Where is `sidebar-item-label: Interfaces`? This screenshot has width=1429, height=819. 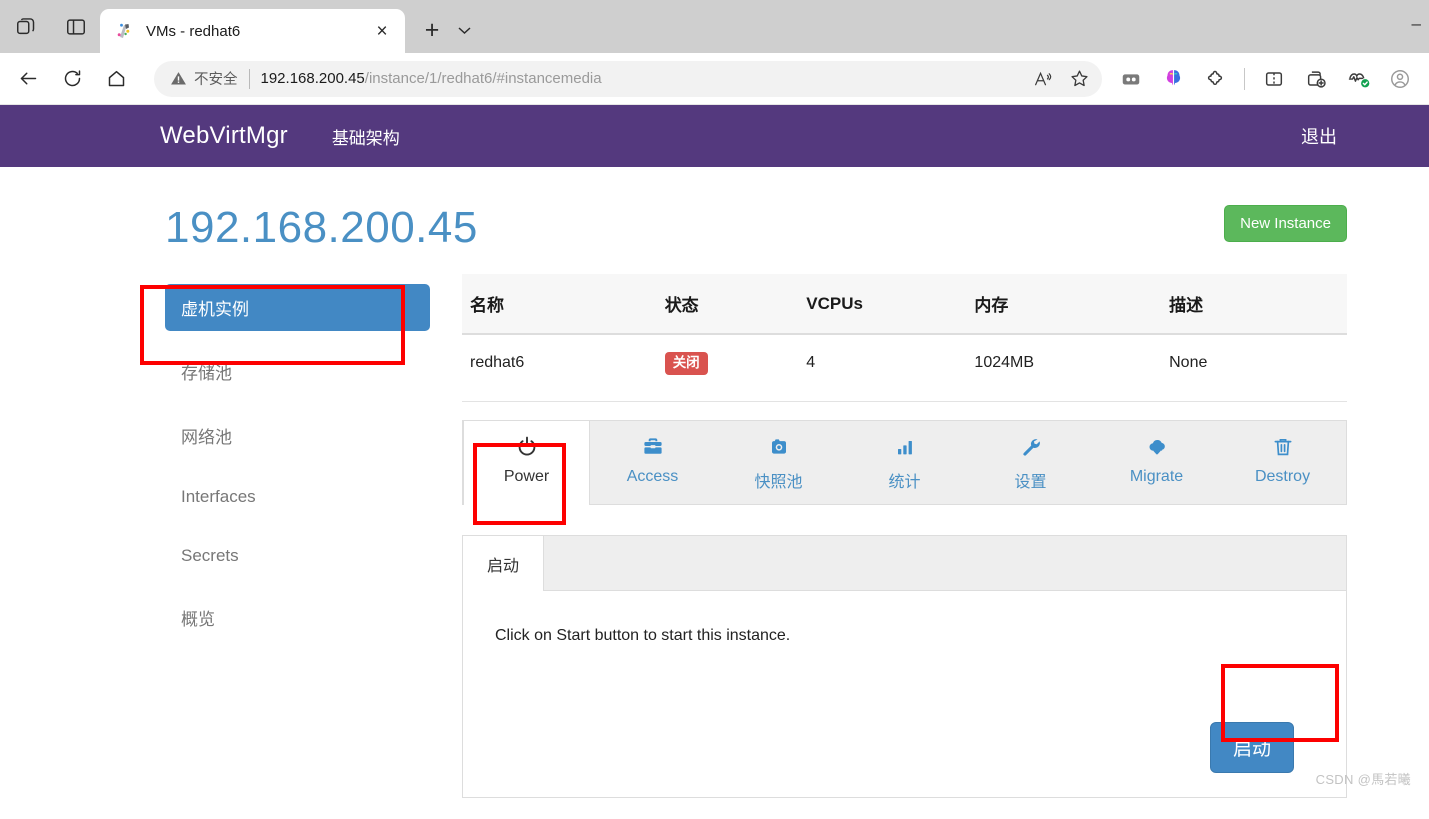
sidebar-item-label: Interfaces is located at coordinates (218, 496).